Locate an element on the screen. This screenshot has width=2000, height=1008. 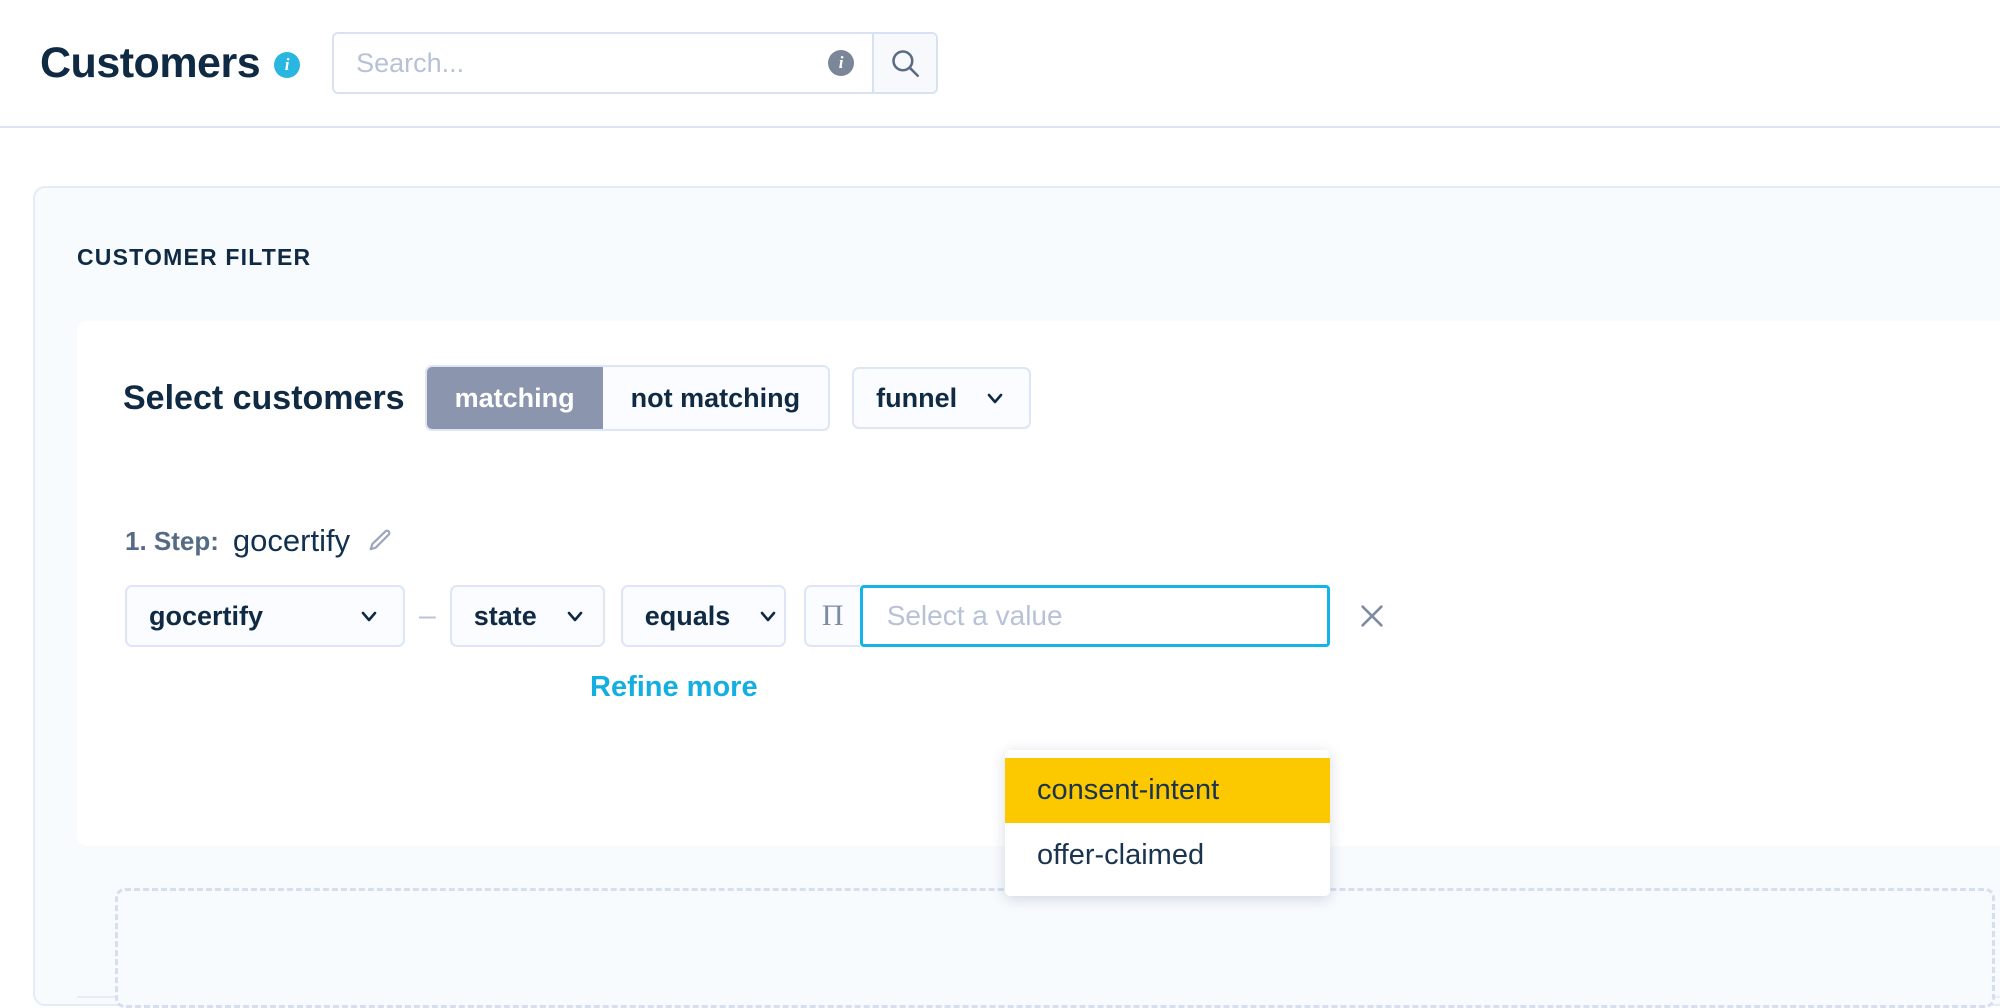
filter-type-dropdown: funnel is located at coordinates (942, 398).